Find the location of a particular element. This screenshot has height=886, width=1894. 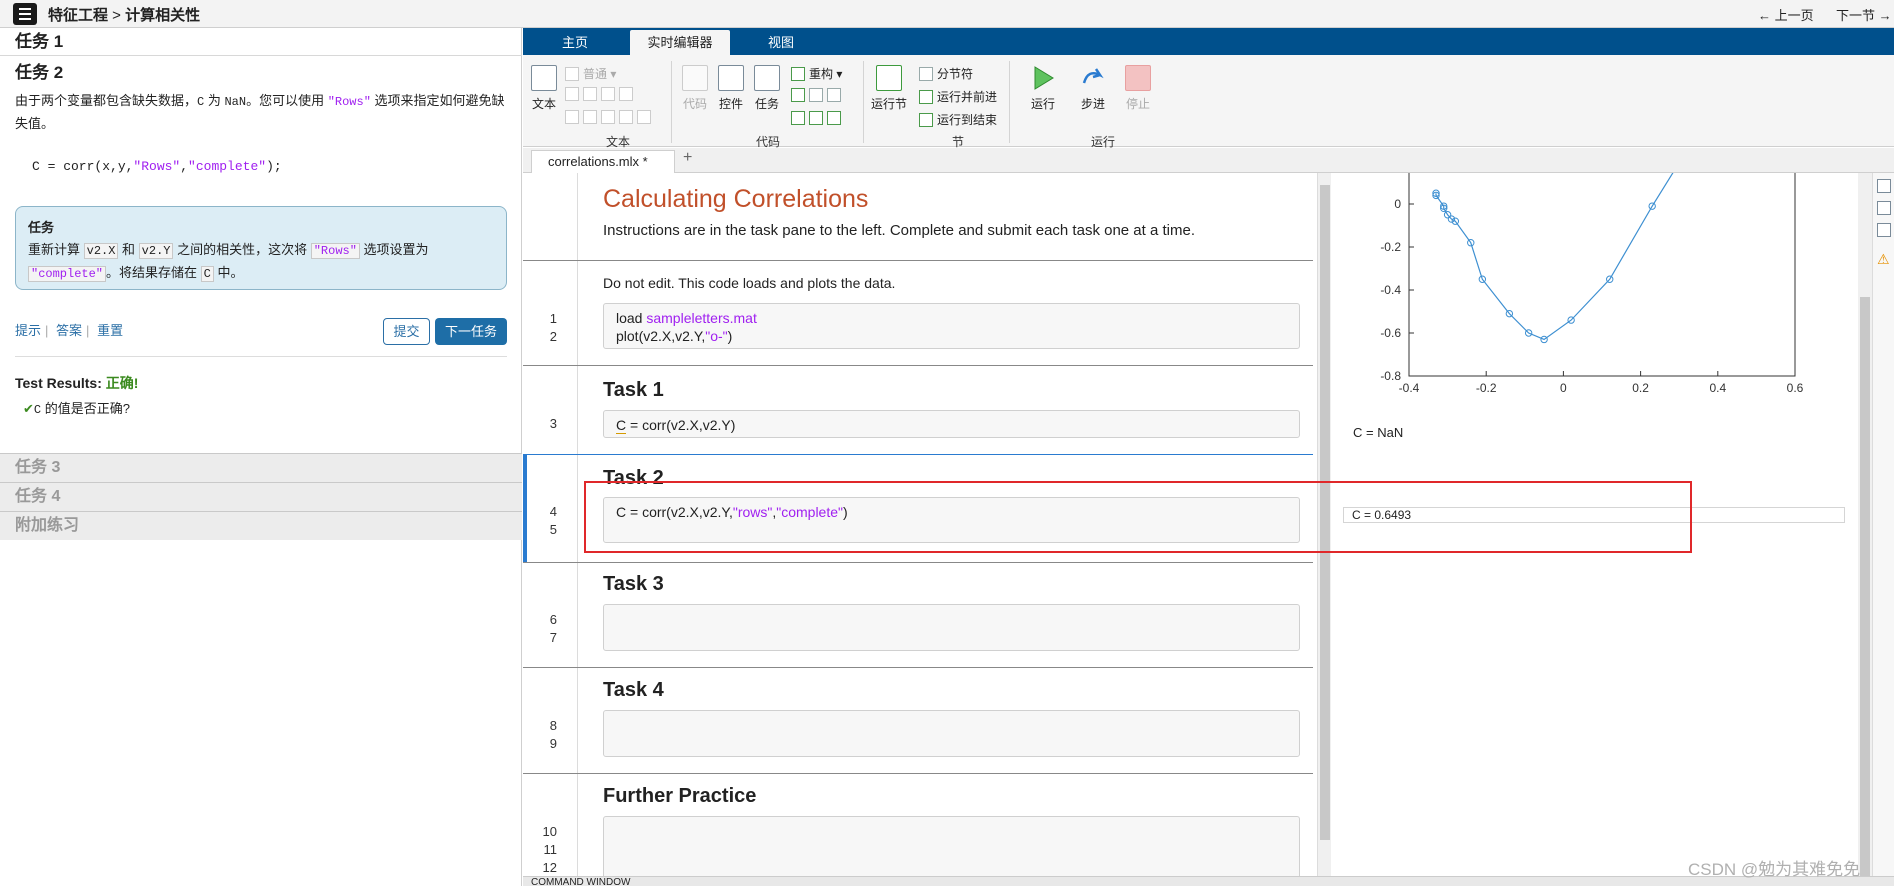

task-1-heading: Task 1 is located at coordinates (633, 390).